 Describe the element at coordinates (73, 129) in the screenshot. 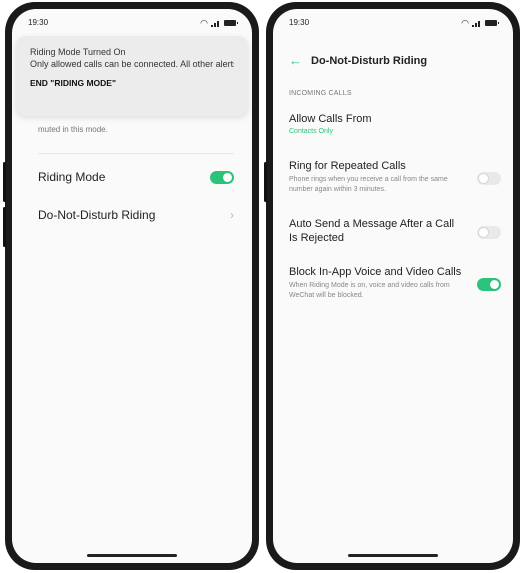

I see `muted-description: muted in this mode.` at that location.